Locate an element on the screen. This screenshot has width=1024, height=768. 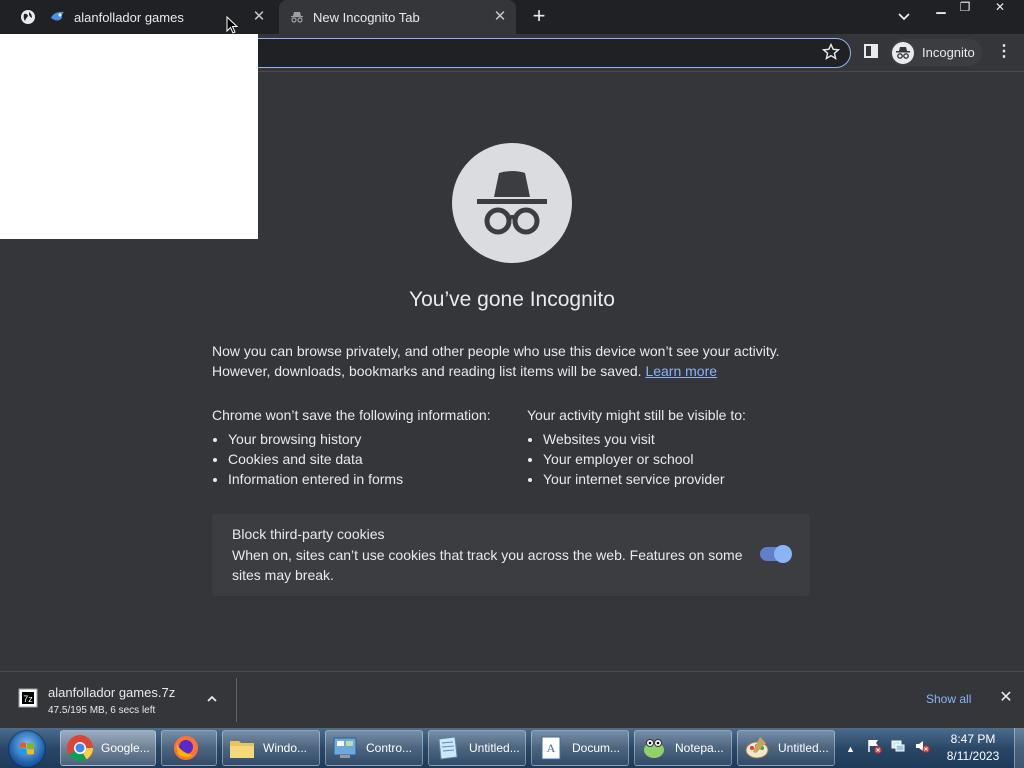
notepad-doc-icon is located at coordinates (448, 748).